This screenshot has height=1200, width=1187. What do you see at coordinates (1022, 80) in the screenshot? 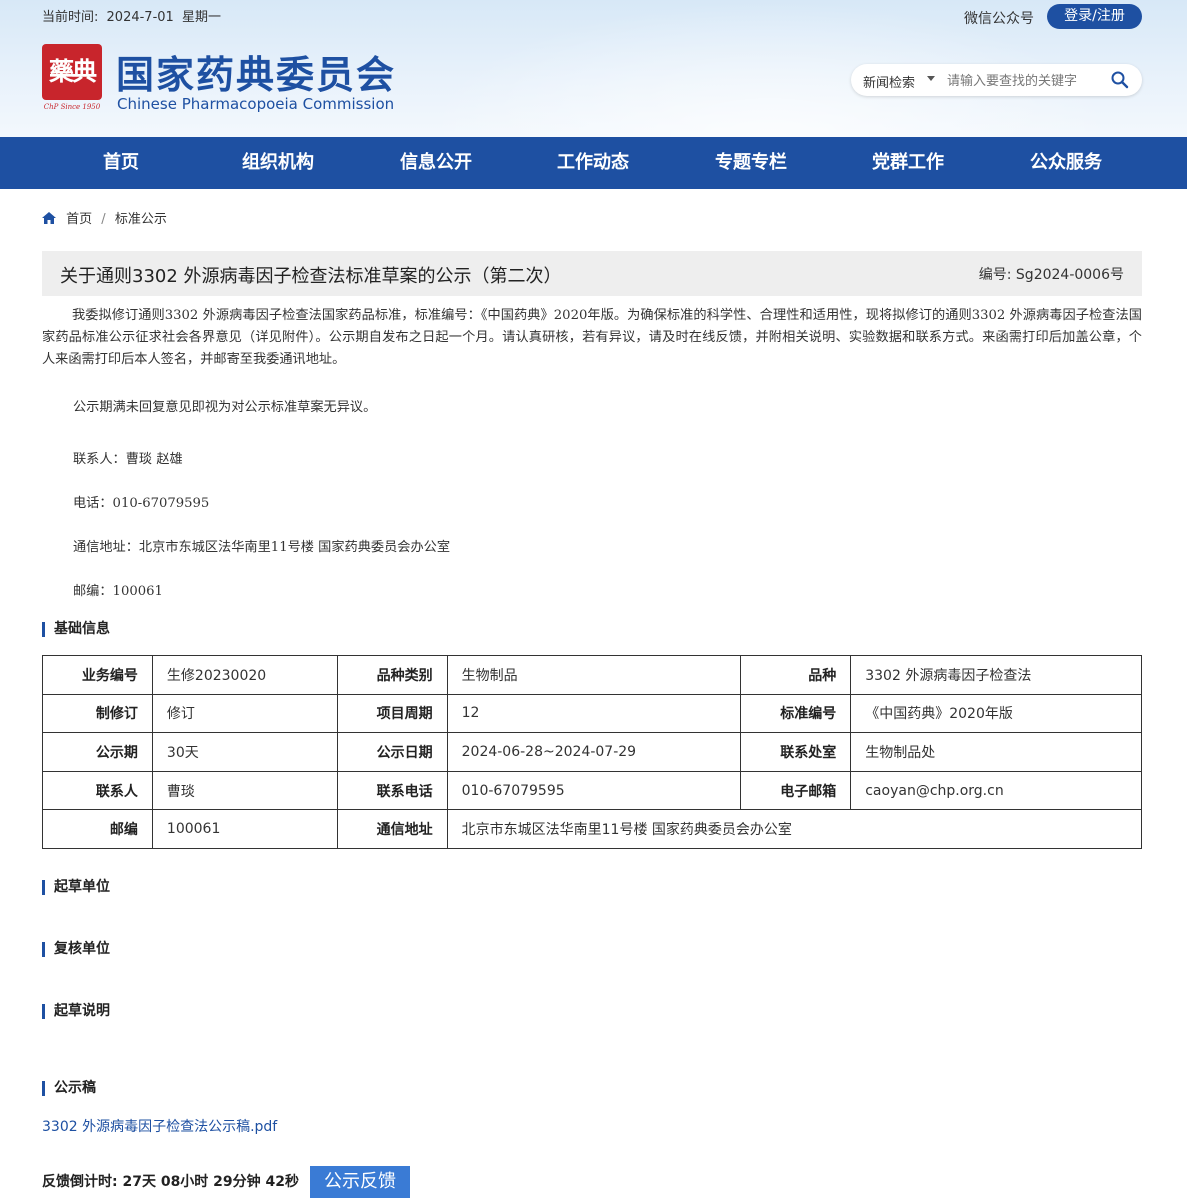
I see `search-input` at bounding box center [1022, 80].